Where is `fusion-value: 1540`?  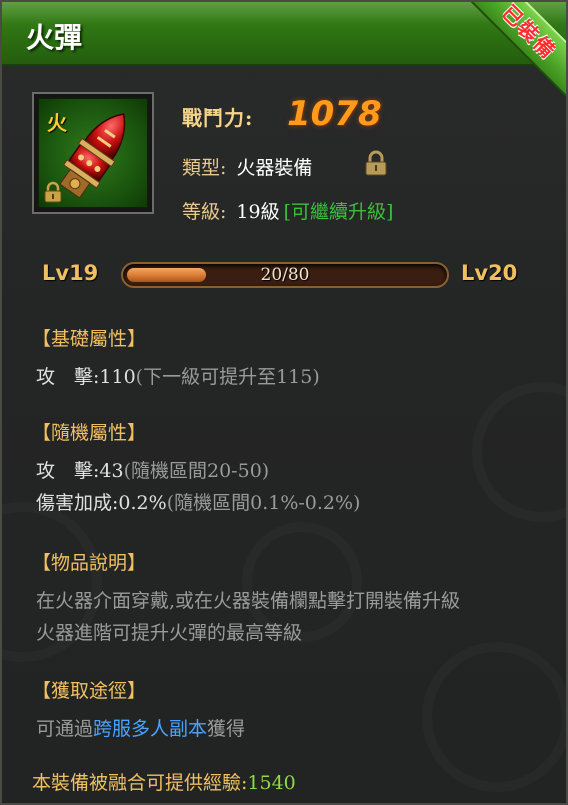 fusion-value: 1540 is located at coordinates (271, 783).